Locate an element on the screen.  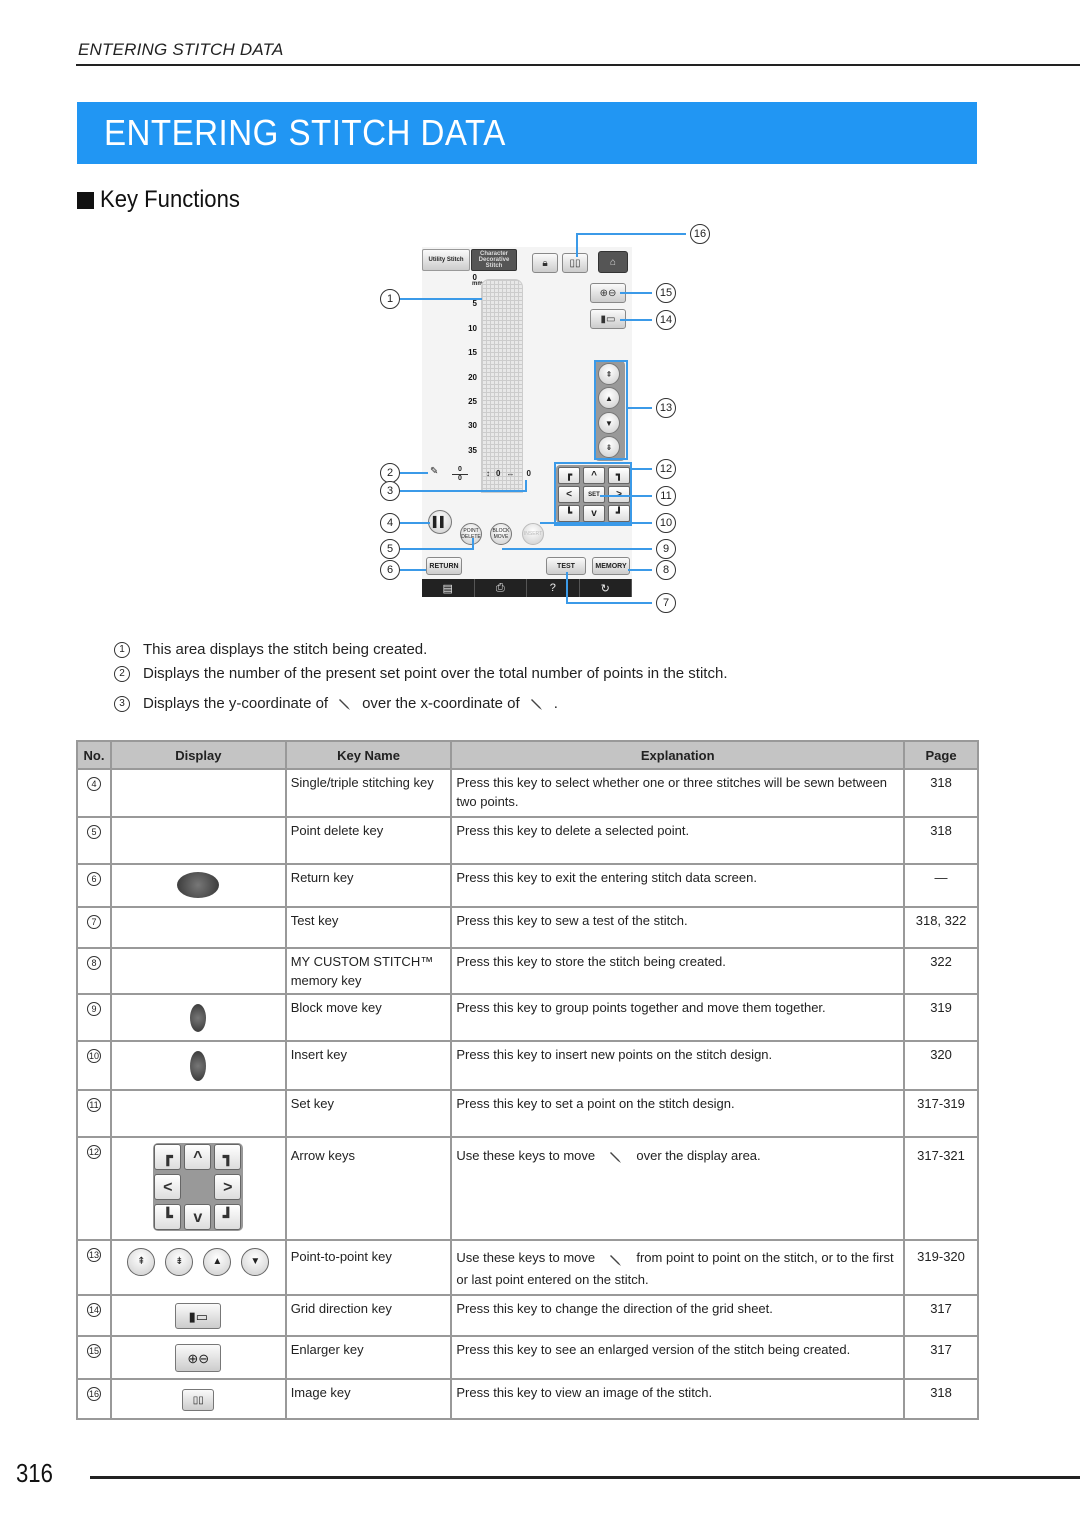
arrow-down-button: v is located at coordinates (594, 513).